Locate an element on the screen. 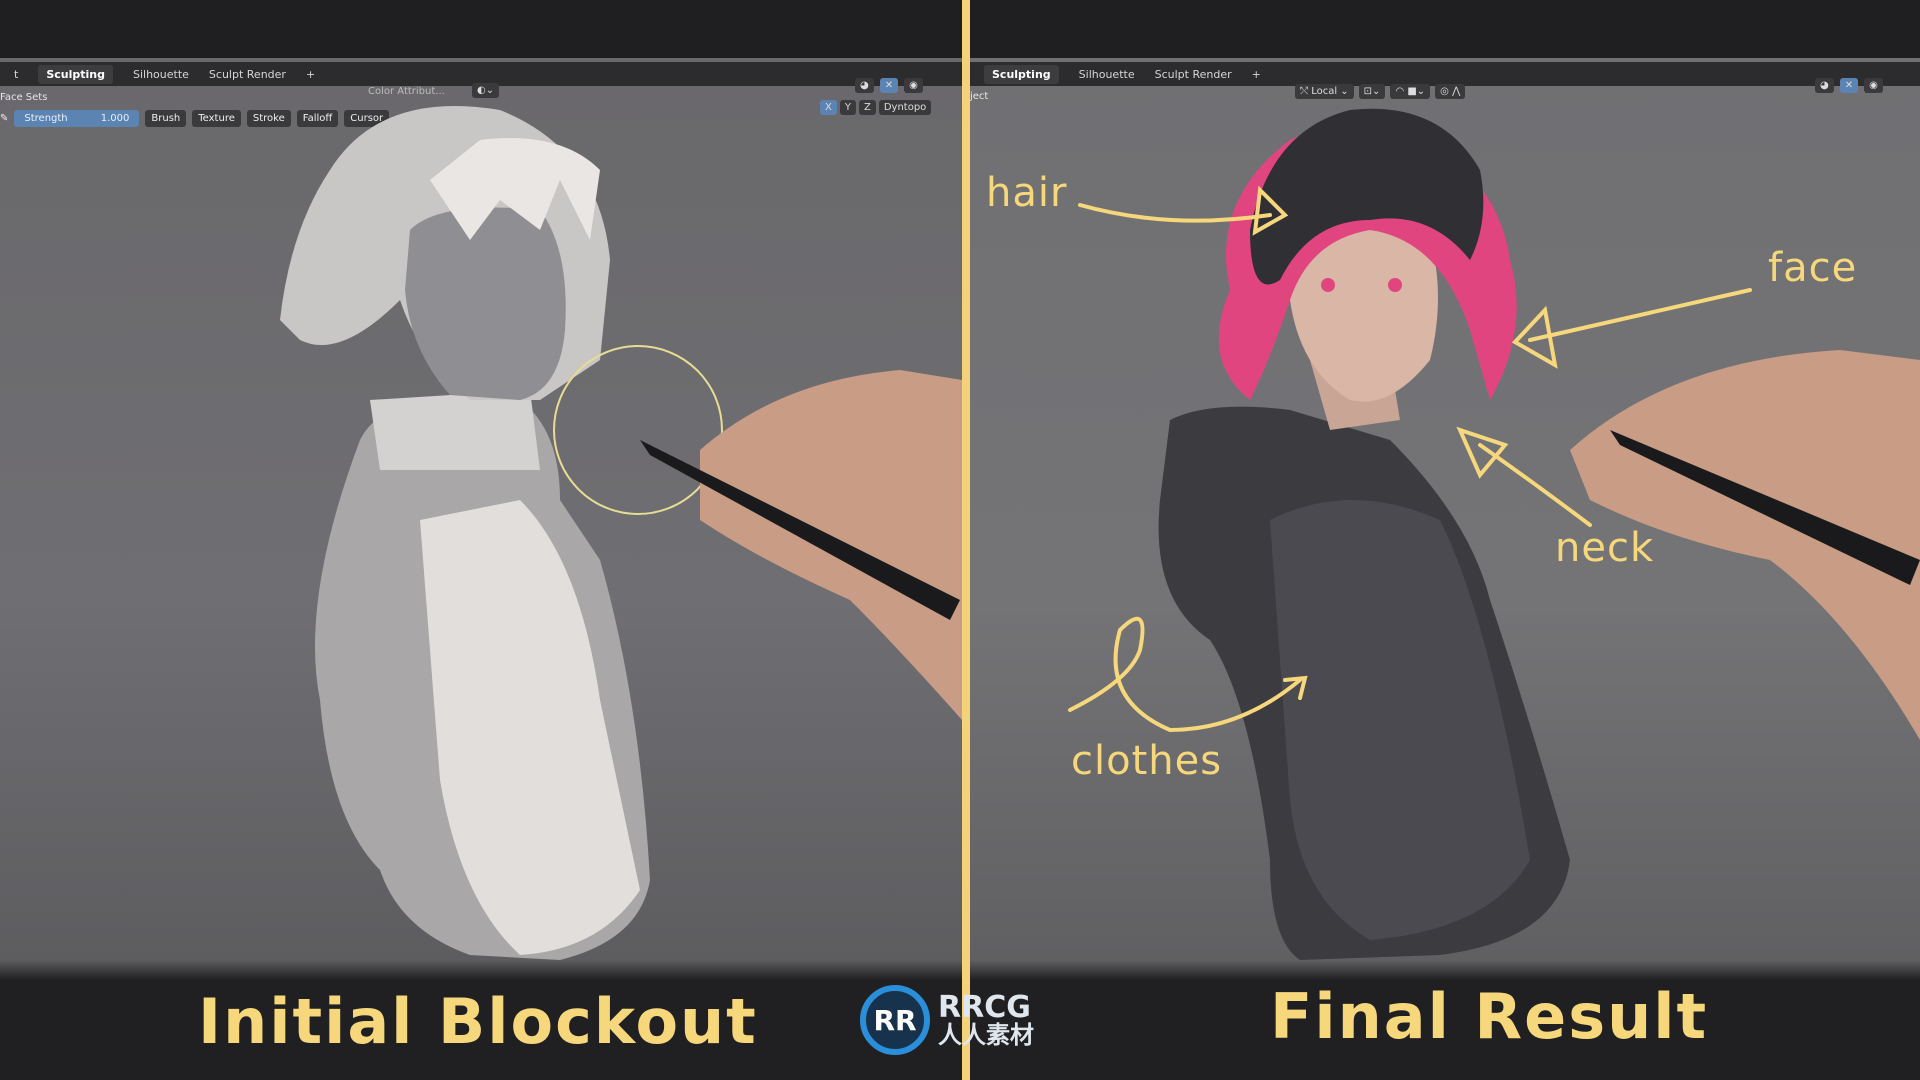 This screenshot has height=1080, width=1920. watermark-text: RRCG is located at coordinates (984, 1007).